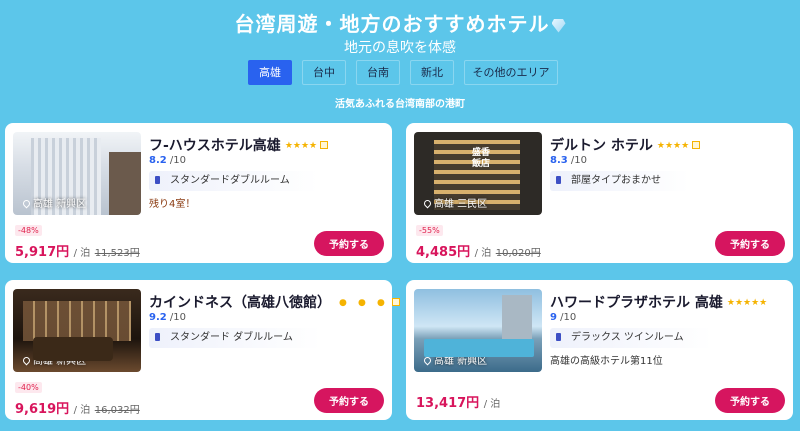 Image resolution: width=800 pixels, height=431 pixels. I want to click on hotel-name-text: ハワードプラザホテル 高雄, so click(636, 303).